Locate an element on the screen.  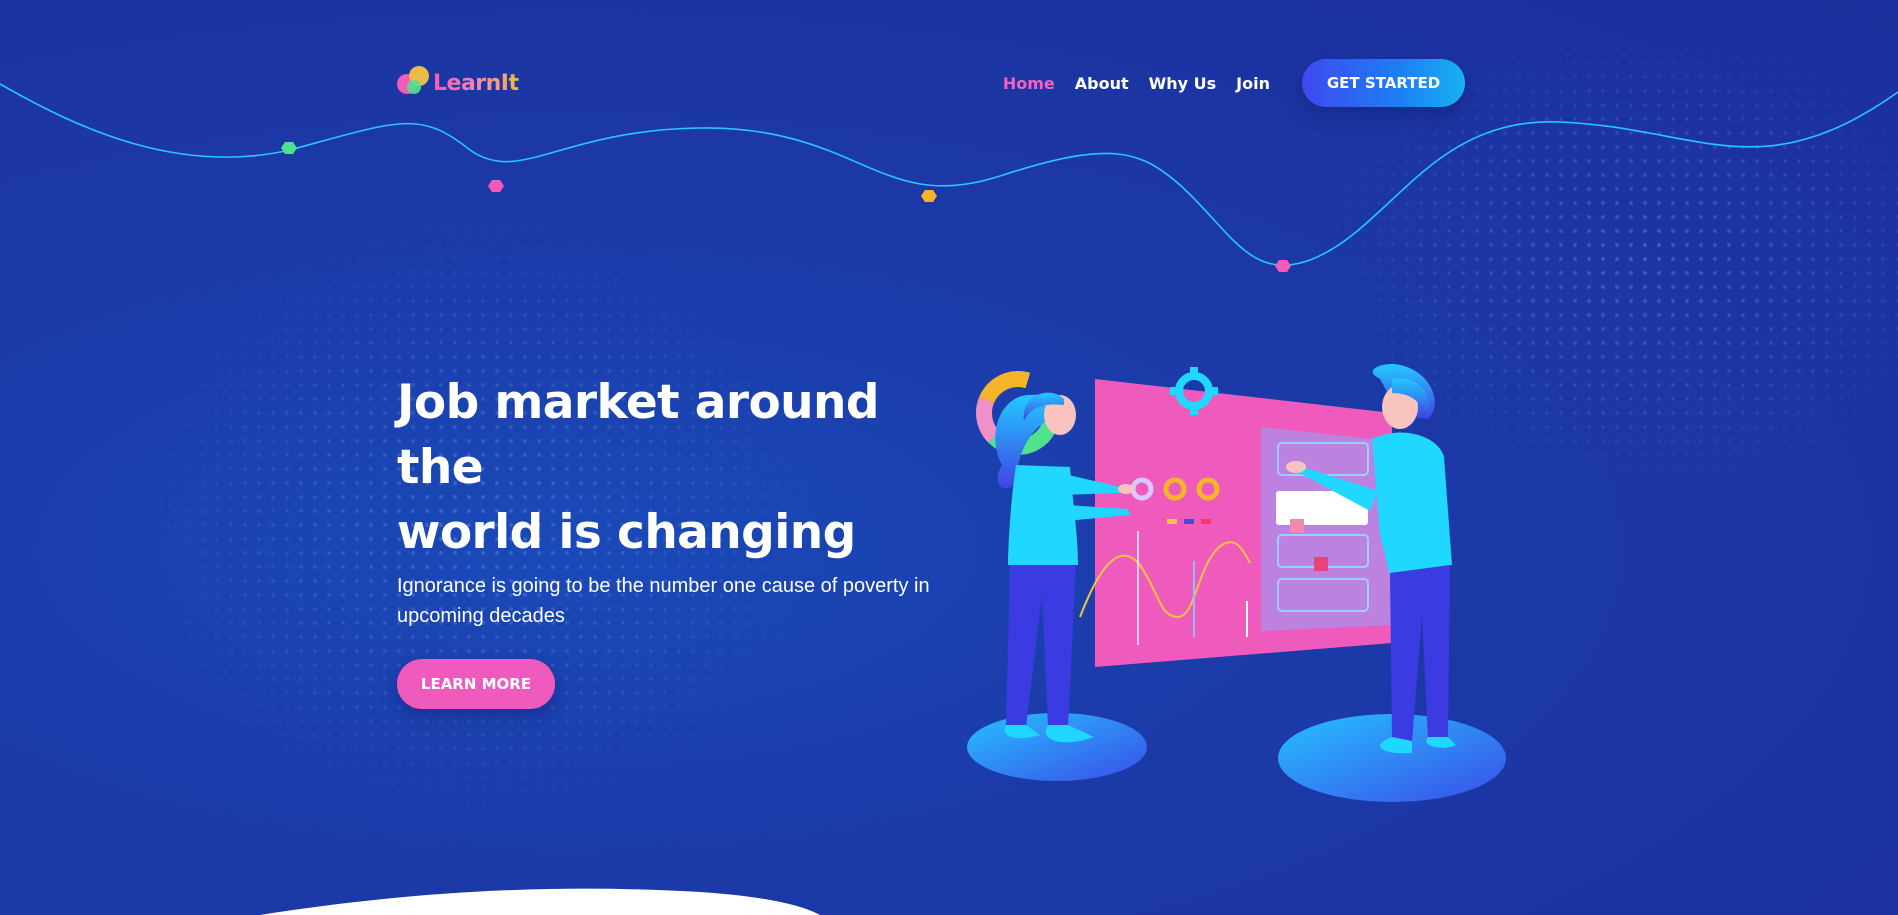
team-dashboard-illustration-icon is located at coordinates (1236, 582).